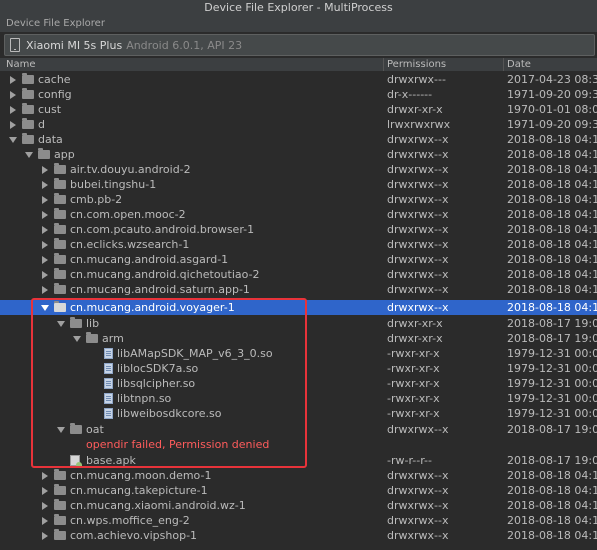 Image resolution: width=597 pixels, height=550 pixels. Describe the element at coordinates (298, 199) in the screenshot. I see `tree-row: cmb.pb-2 drwxrwx--x 2018-08-18 04:10` at that location.